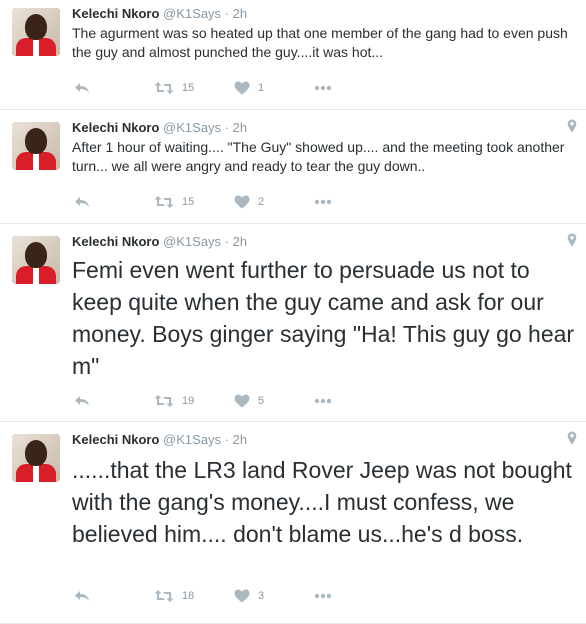 This screenshot has height=624, width=586. I want to click on tweet-actions: 18 3, so click(203, 596).